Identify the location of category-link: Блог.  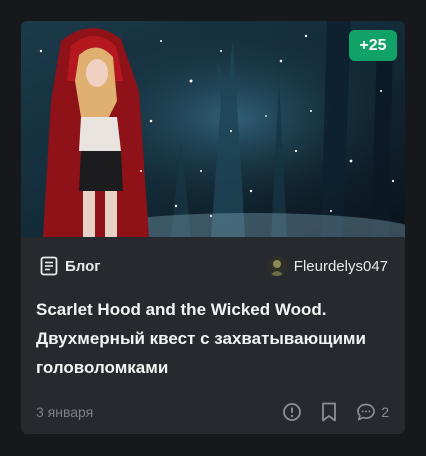
(70, 266).